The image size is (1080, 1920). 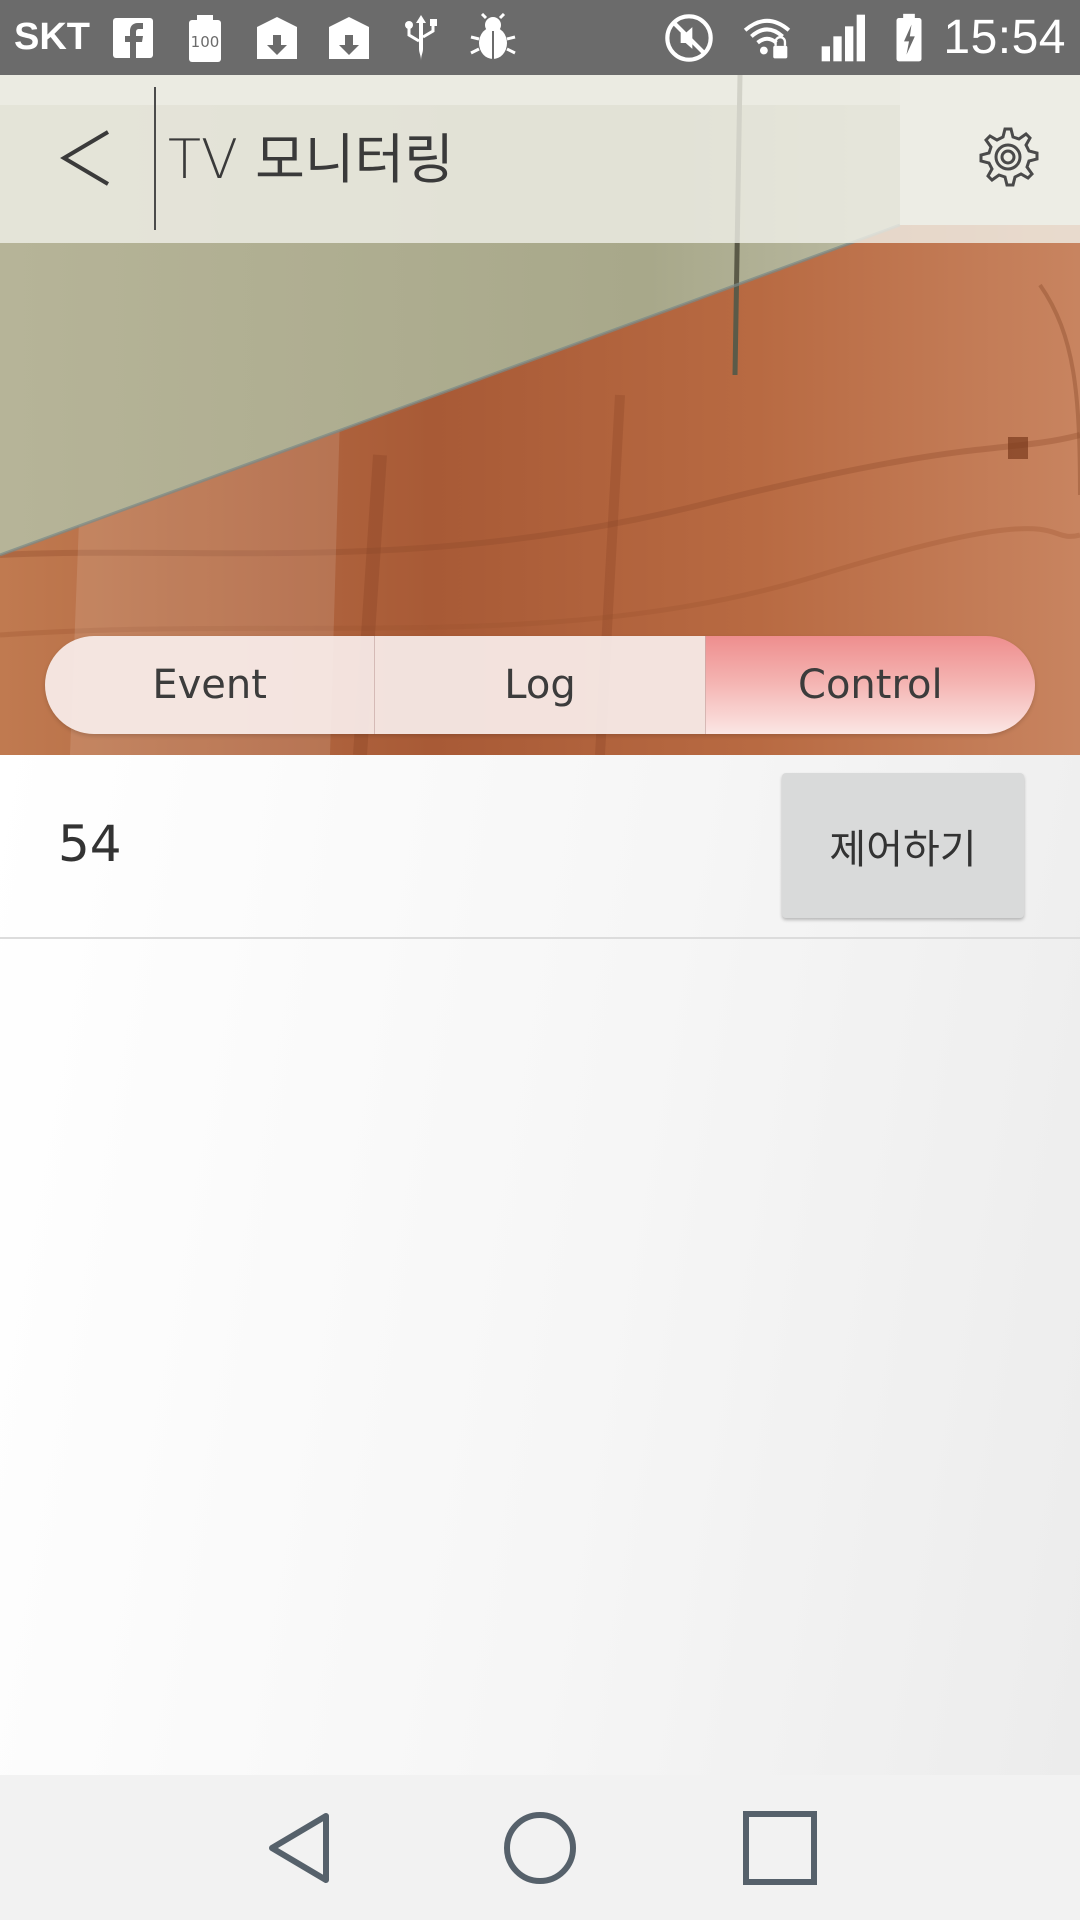 I want to click on segmented-tabs: Event Log Control, so click(x=540, y=685).